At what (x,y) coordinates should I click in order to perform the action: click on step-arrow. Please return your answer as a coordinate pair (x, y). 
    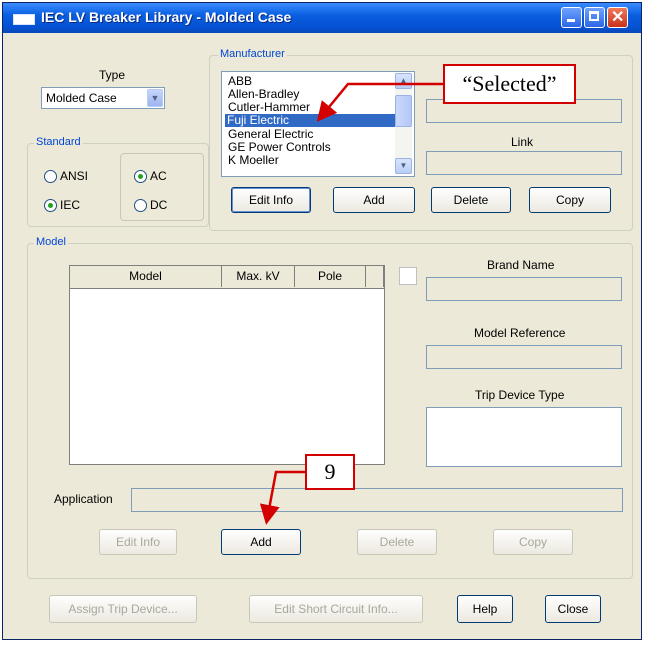
    Looking at the image, I should click on (282, 497).